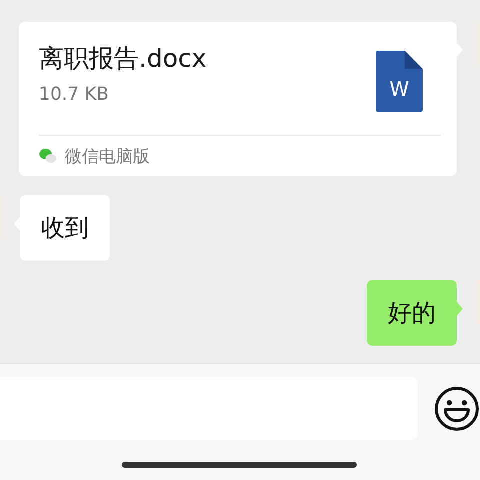  Describe the element at coordinates (107, 157) in the screenshot. I see `source-label: 微信电脑版` at that location.